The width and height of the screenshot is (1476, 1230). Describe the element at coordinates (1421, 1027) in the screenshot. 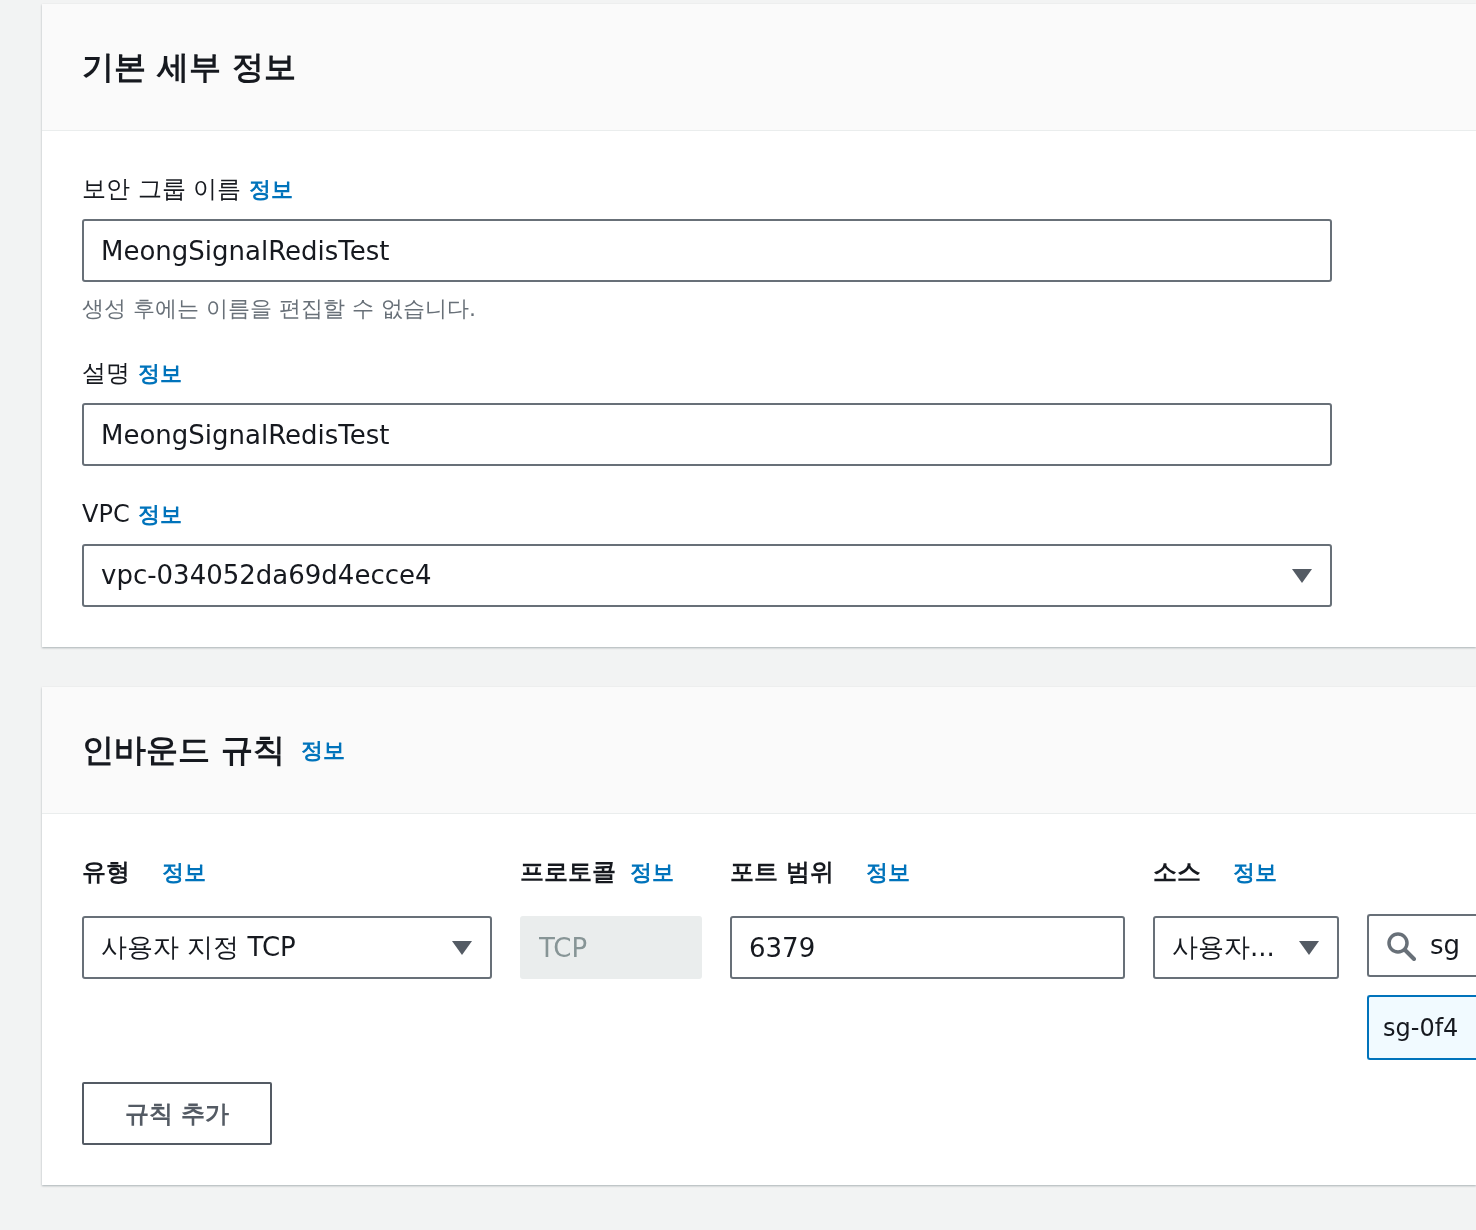

I see `selected-source-token: sg-0f4` at that location.